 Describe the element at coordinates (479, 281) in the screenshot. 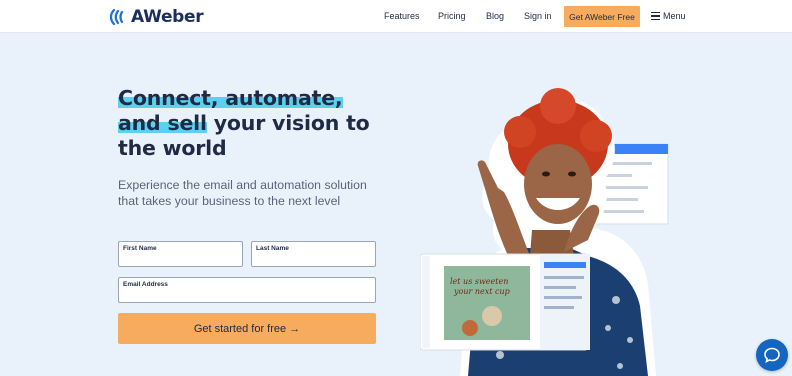

I see `card-text-1: let us sweeten` at that location.